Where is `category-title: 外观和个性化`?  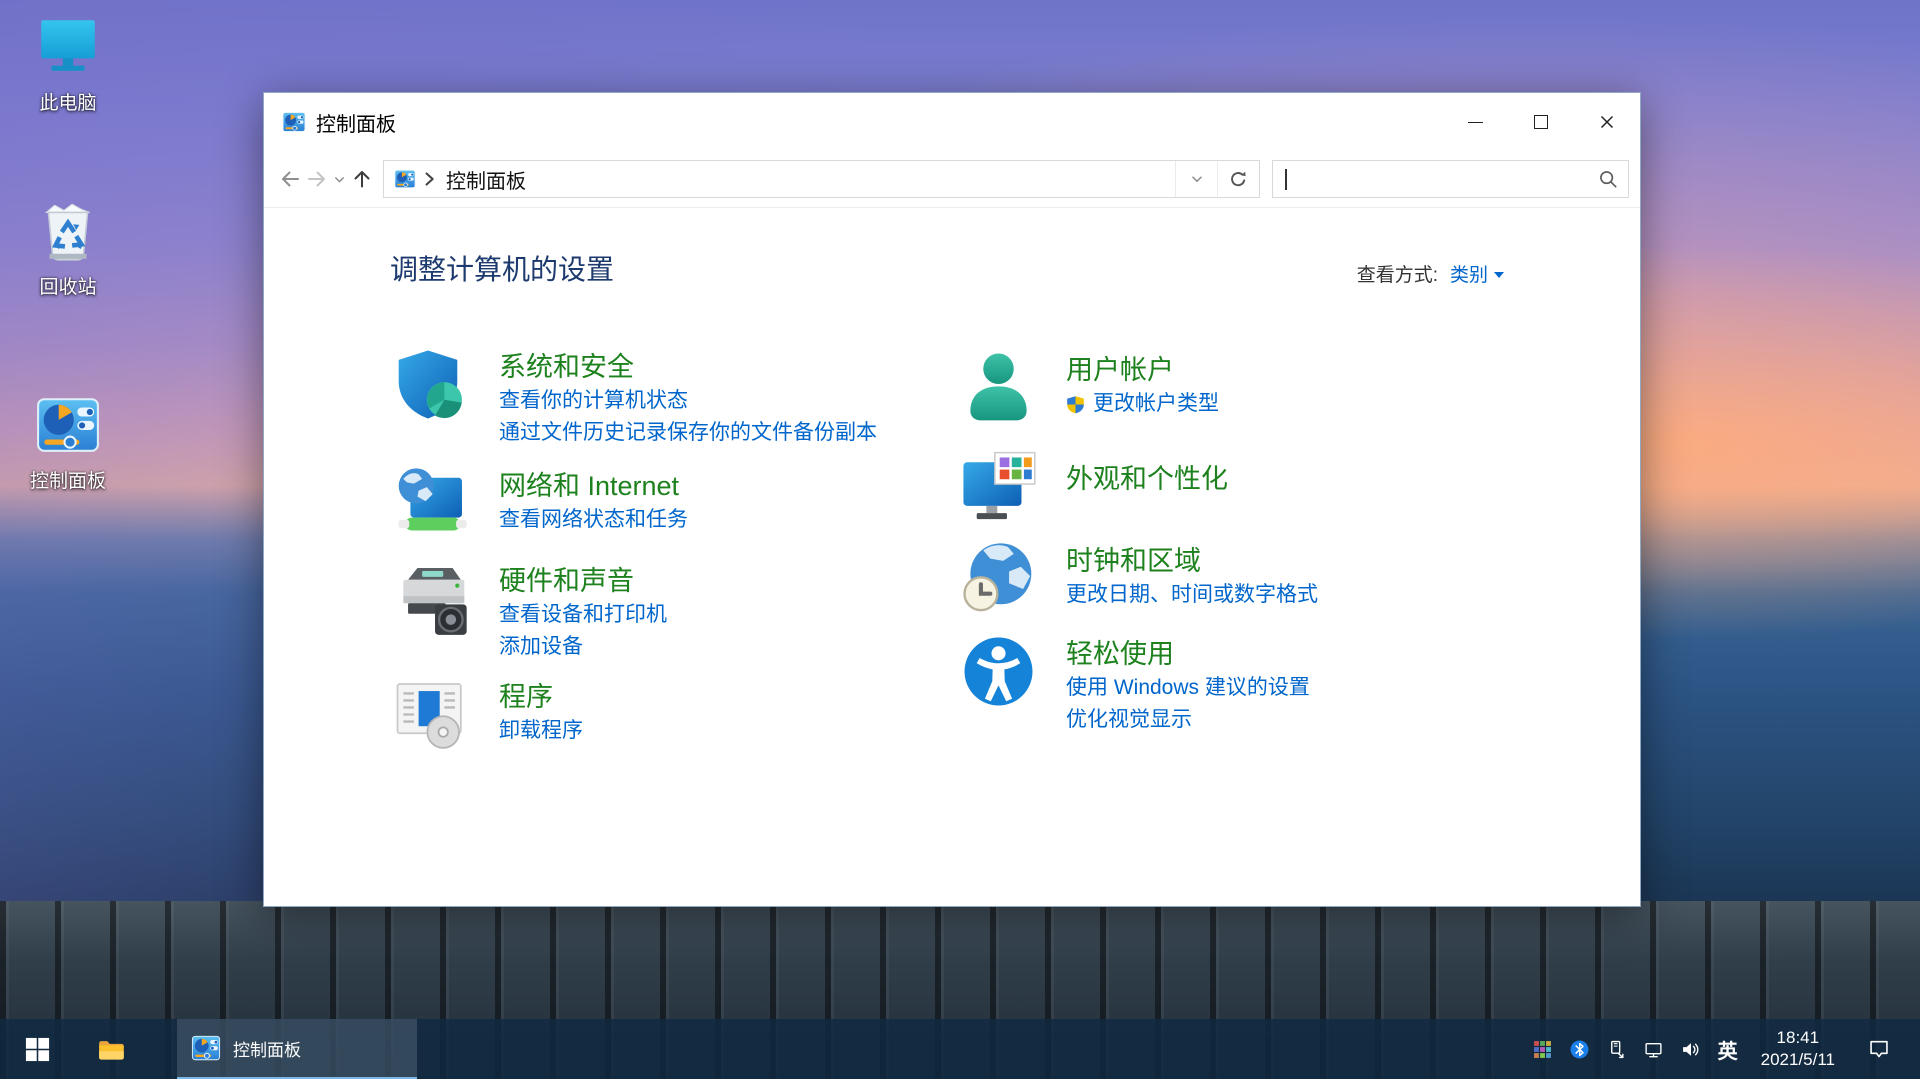 category-title: 外观和个性化 is located at coordinates (1147, 474).